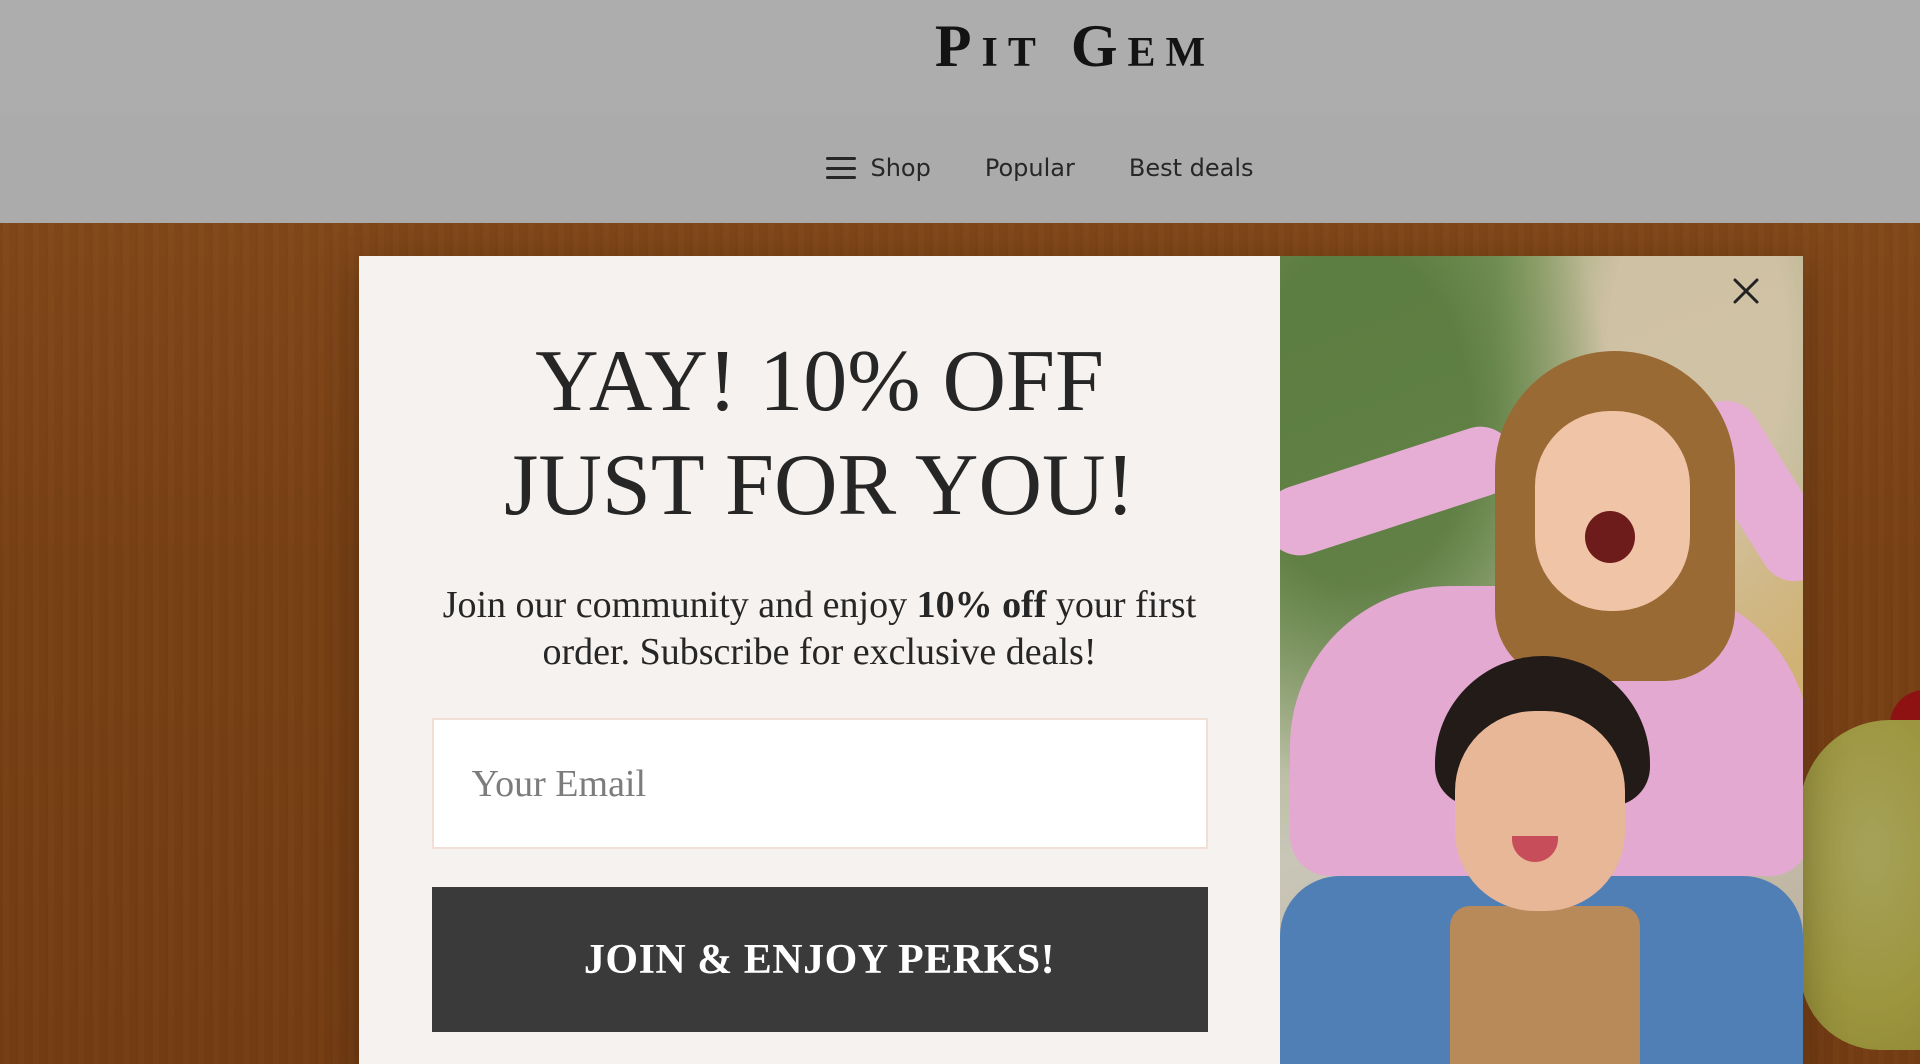 The image size is (1920, 1064). I want to click on hamburger-menu-icon, so click(841, 168).